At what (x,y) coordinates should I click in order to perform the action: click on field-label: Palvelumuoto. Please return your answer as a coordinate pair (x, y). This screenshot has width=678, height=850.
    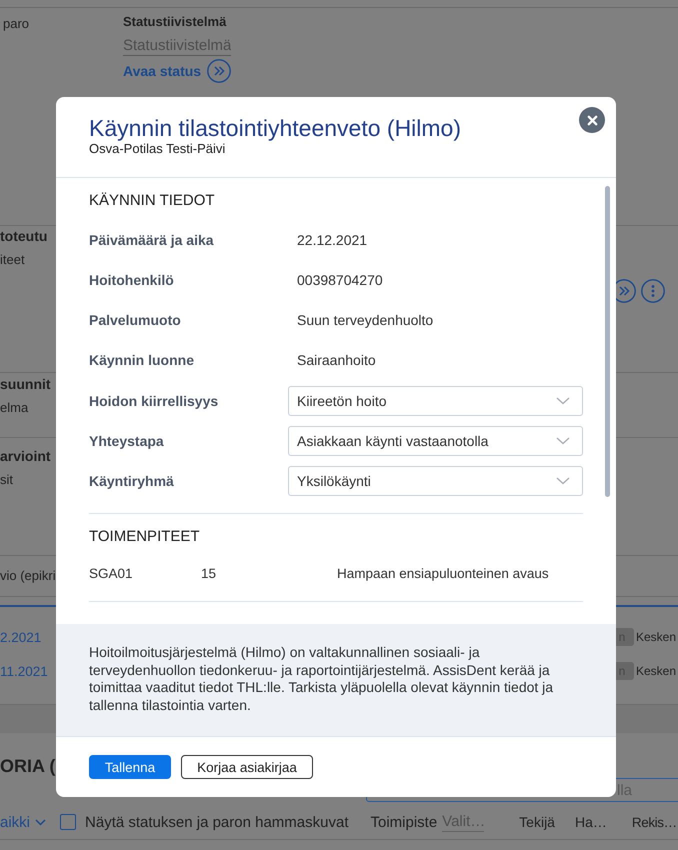
    Looking at the image, I should click on (135, 320).